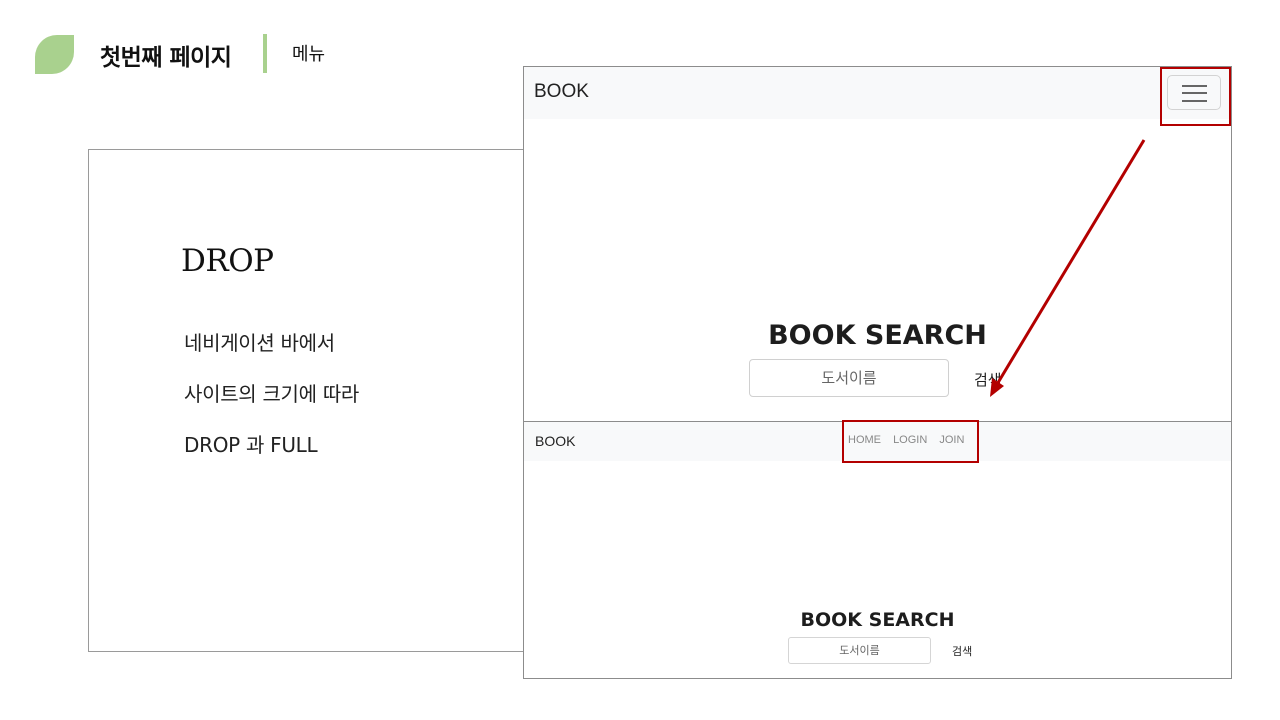 This screenshot has height=720, width=1280. What do you see at coordinates (265, 53) in the screenshot?
I see `title-divider` at bounding box center [265, 53].